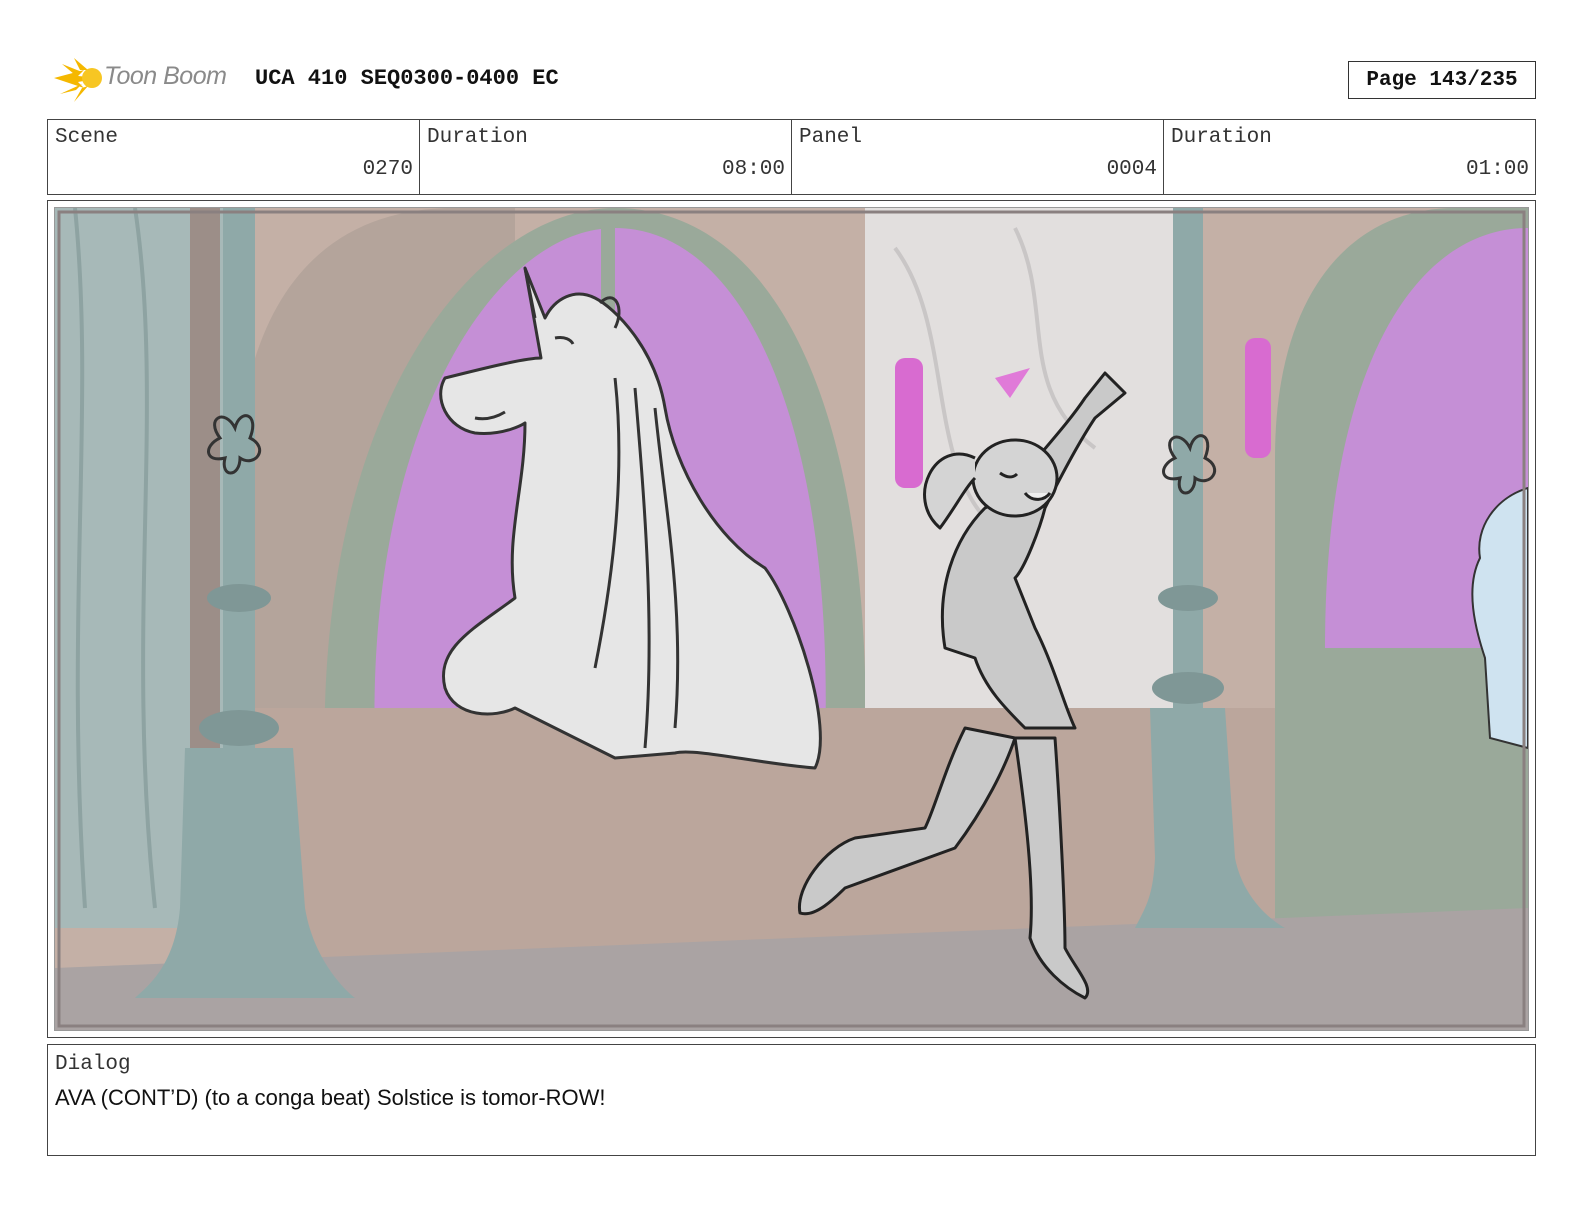 The width and height of the screenshot is (1584, 1224). I want to click on panel-label: Panel, so click(831, 137).